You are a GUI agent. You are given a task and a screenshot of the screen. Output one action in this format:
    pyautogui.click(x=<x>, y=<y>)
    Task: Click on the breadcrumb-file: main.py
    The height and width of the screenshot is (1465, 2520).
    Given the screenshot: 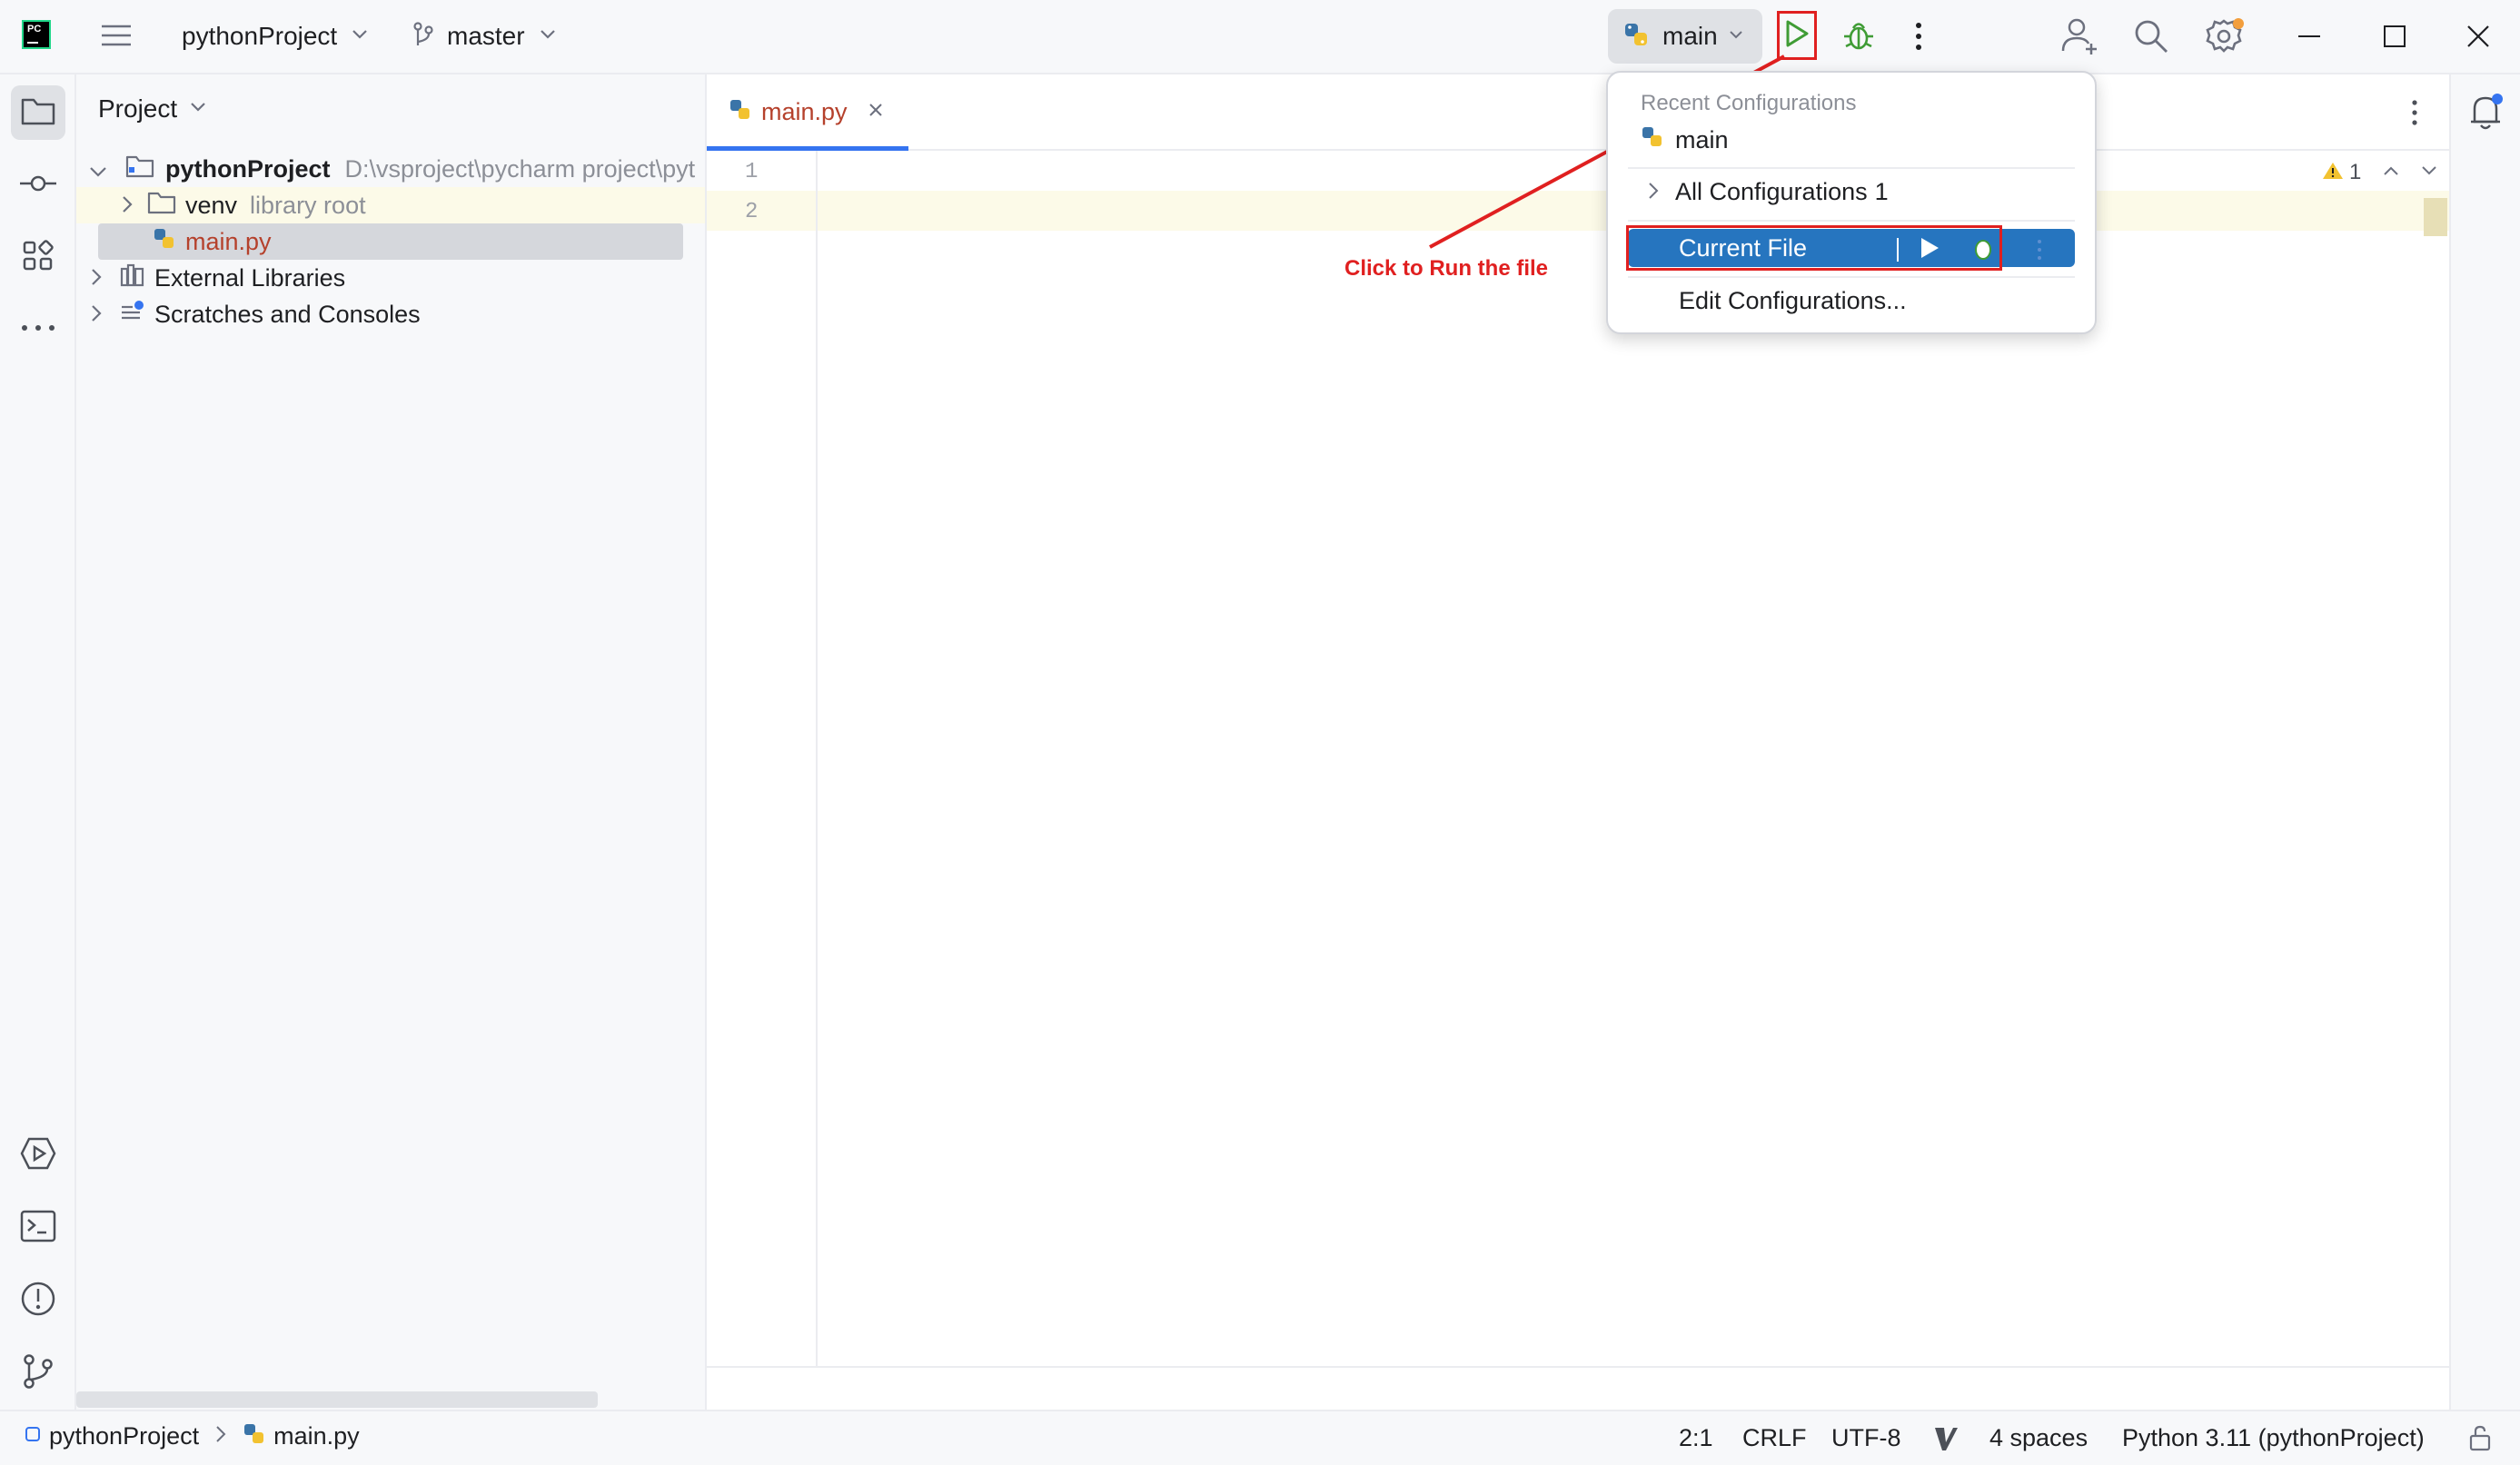 What is the action you would take?
    pyautogui.click(x=316, y=1436)
    